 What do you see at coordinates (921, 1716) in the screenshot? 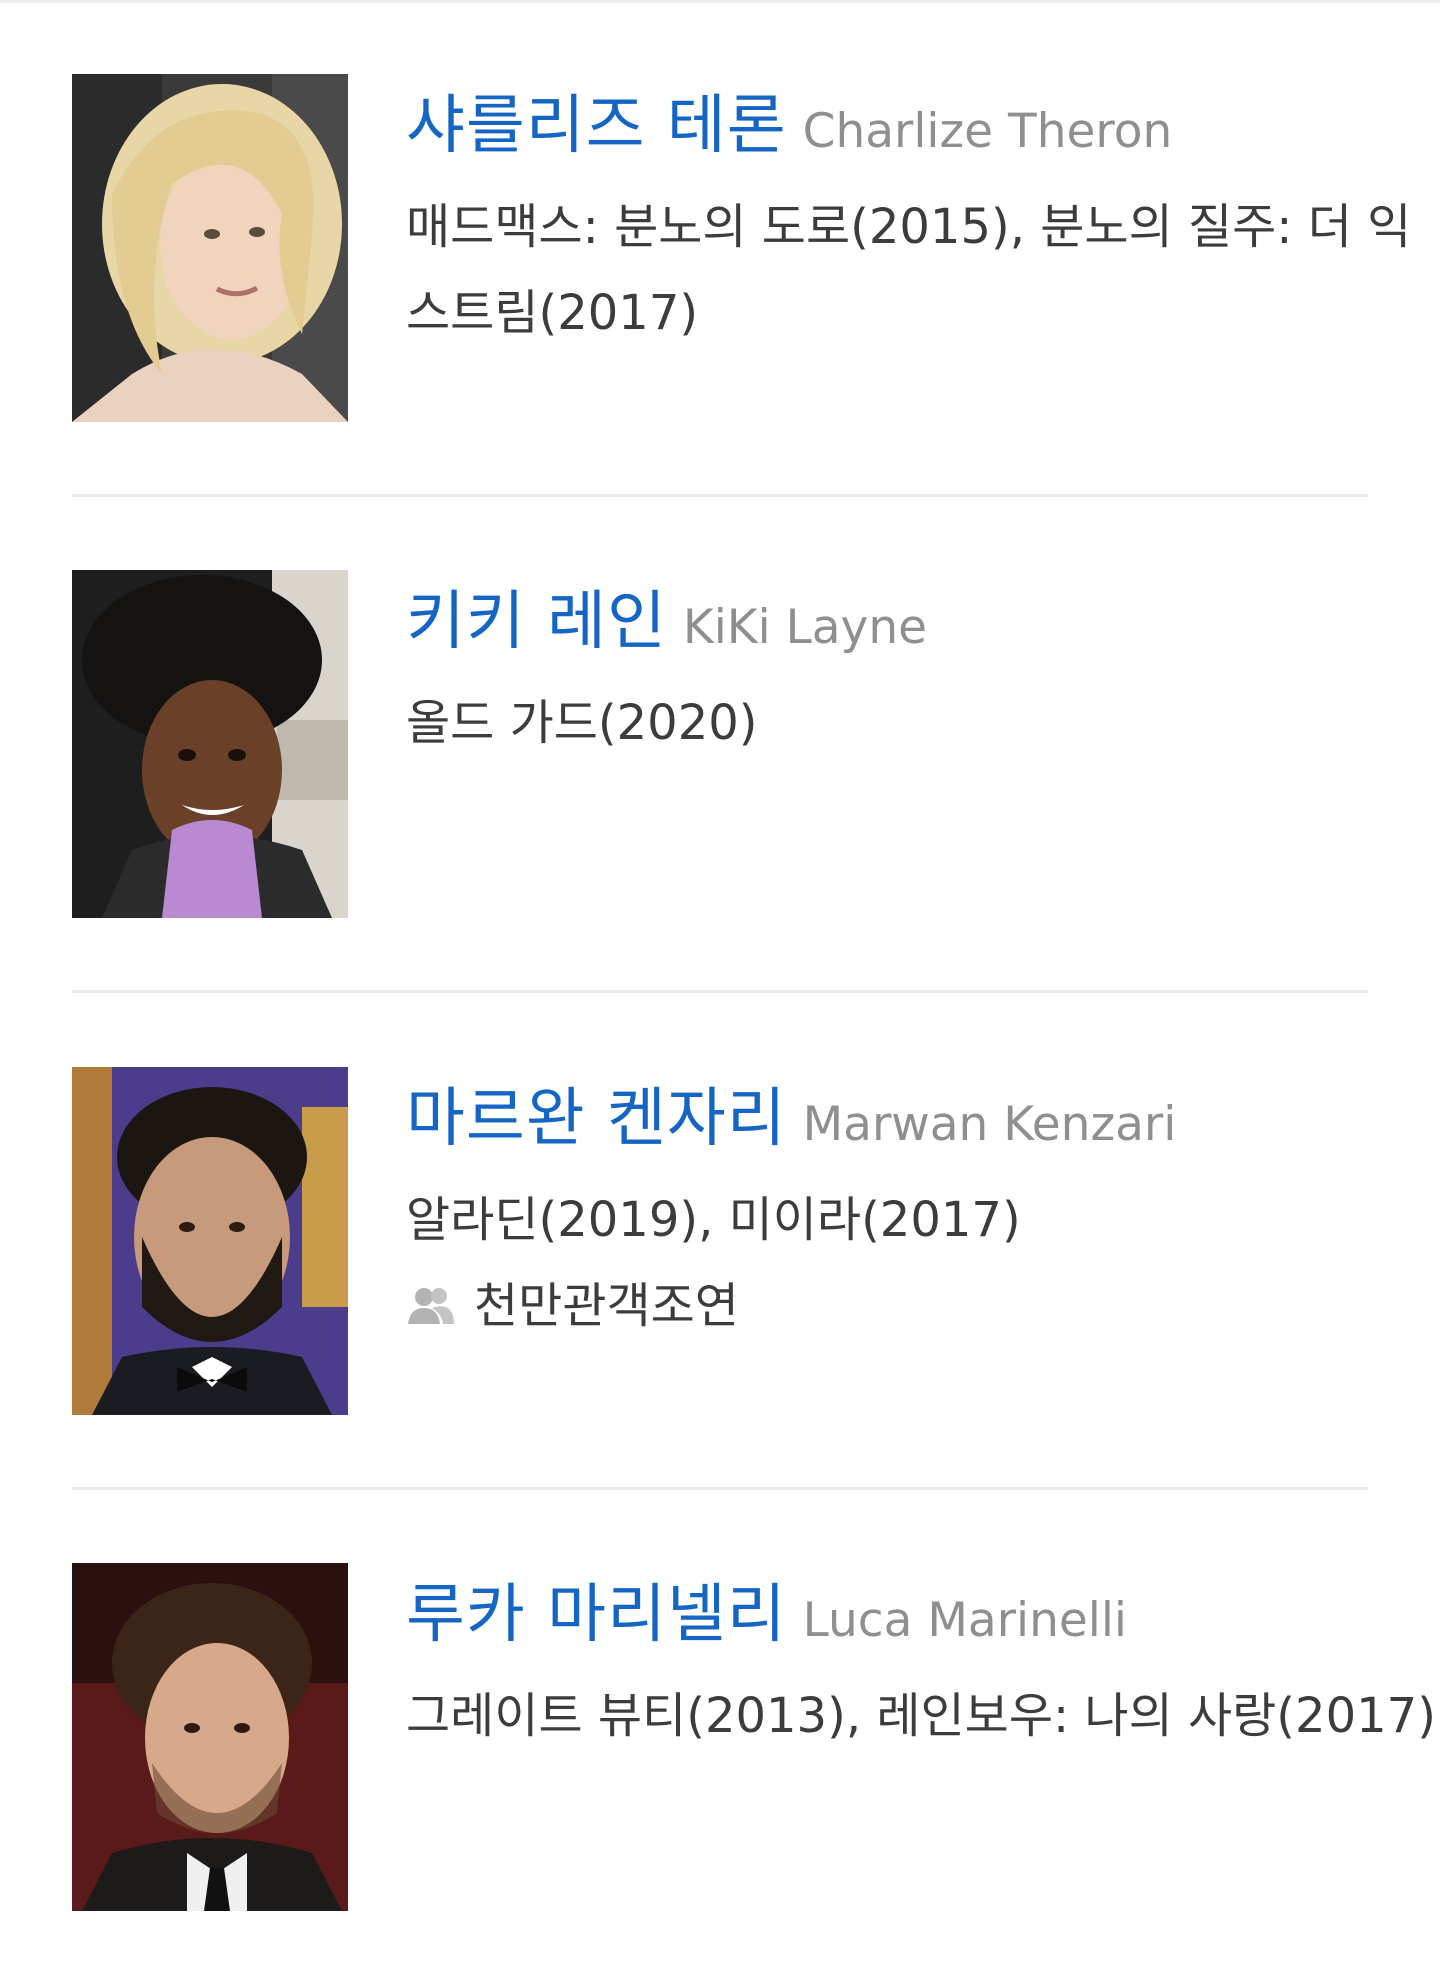
I see `filmography: 그레이트 뷰티(2013), 레인보우: 나의 사랑(2017)` at bounding box center [921, 1716].